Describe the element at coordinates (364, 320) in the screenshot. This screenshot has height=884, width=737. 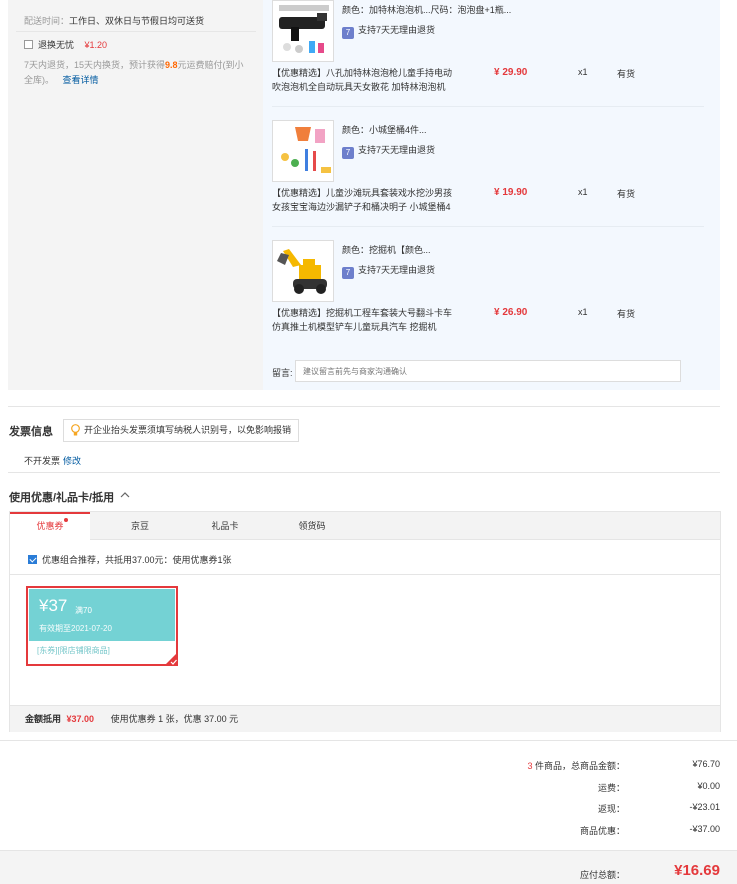
I see `item-name: 【优惠精选】挖掘机工程车套装大号翻斗卡车仿真推土机模型铲车儿童玩具汽车 挖掘机` at that location.